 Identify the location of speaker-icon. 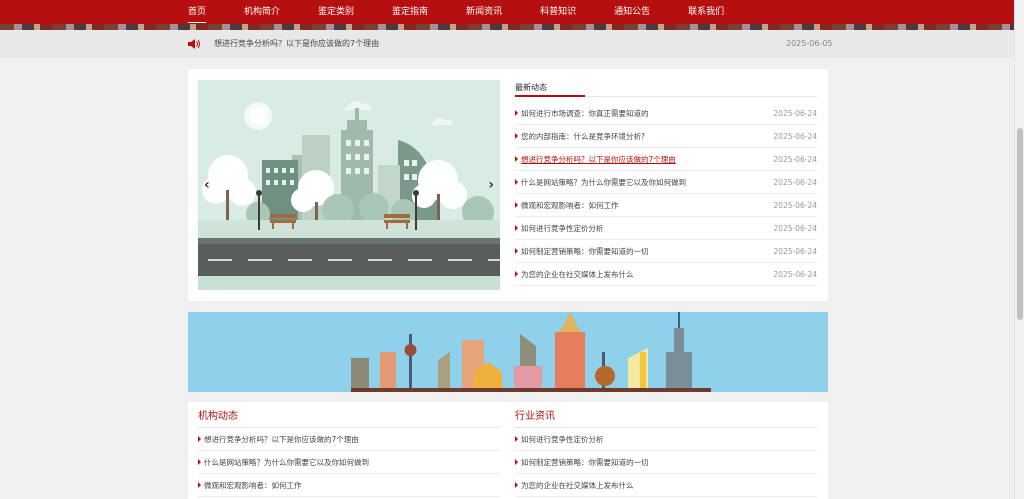
(194, 44).